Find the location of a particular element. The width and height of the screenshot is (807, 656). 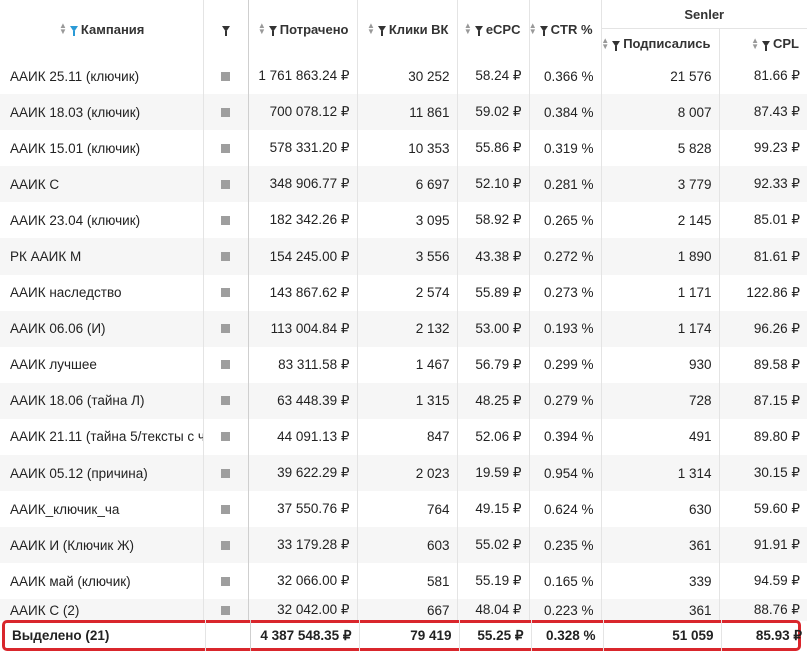

cpl-cell: 87.15 ₽ is located at coordinates (763, 400).